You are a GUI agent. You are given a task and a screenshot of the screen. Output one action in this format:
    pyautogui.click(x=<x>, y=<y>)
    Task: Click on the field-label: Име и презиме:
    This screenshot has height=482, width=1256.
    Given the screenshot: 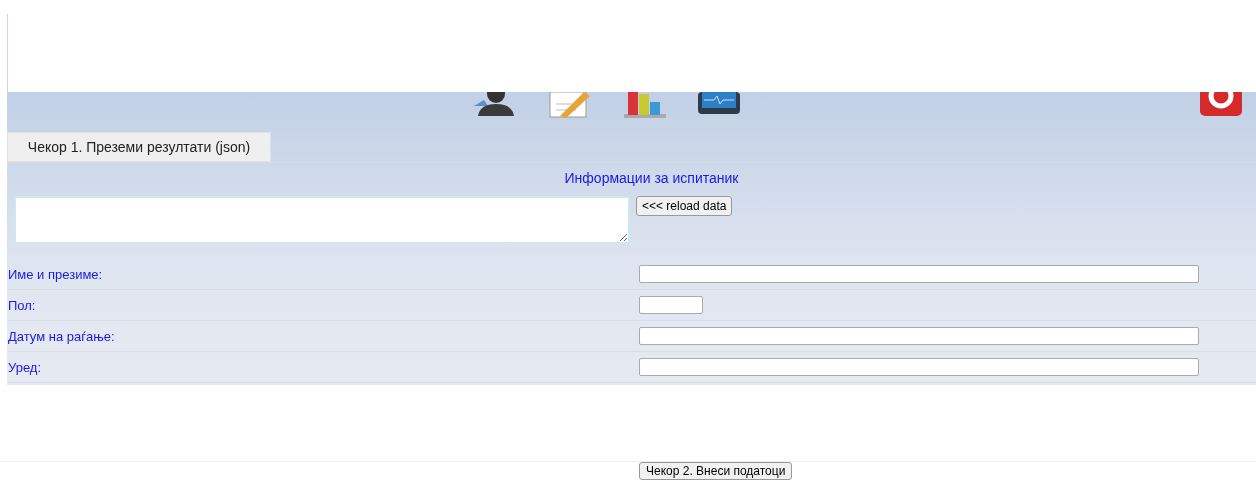 What is the action you would take?
    pyautogui.click(x=55, y=274)
    